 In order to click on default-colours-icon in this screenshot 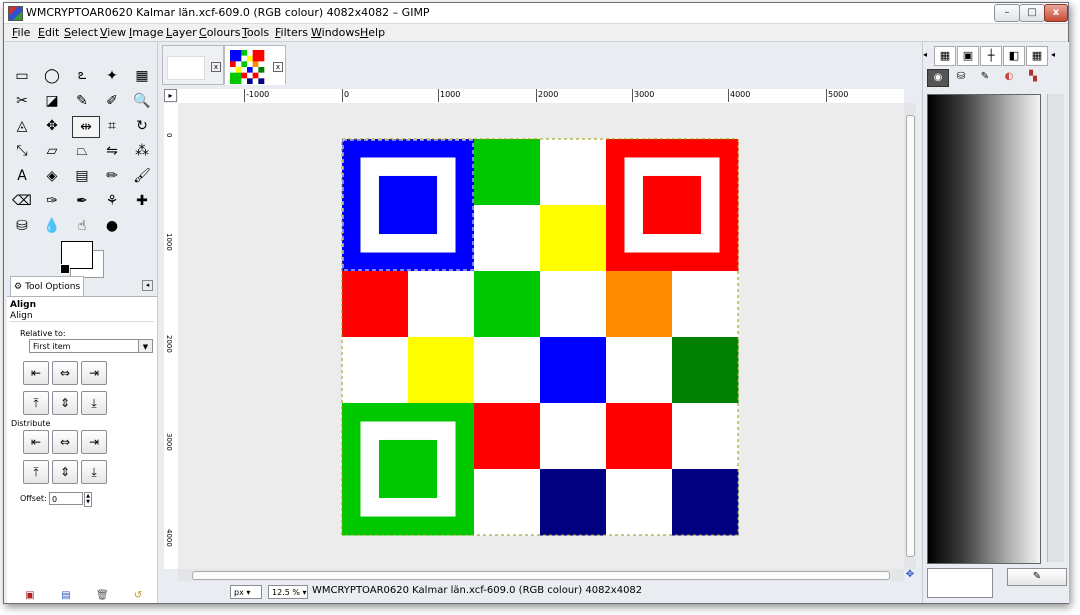, I will do `click(65, 269)`.